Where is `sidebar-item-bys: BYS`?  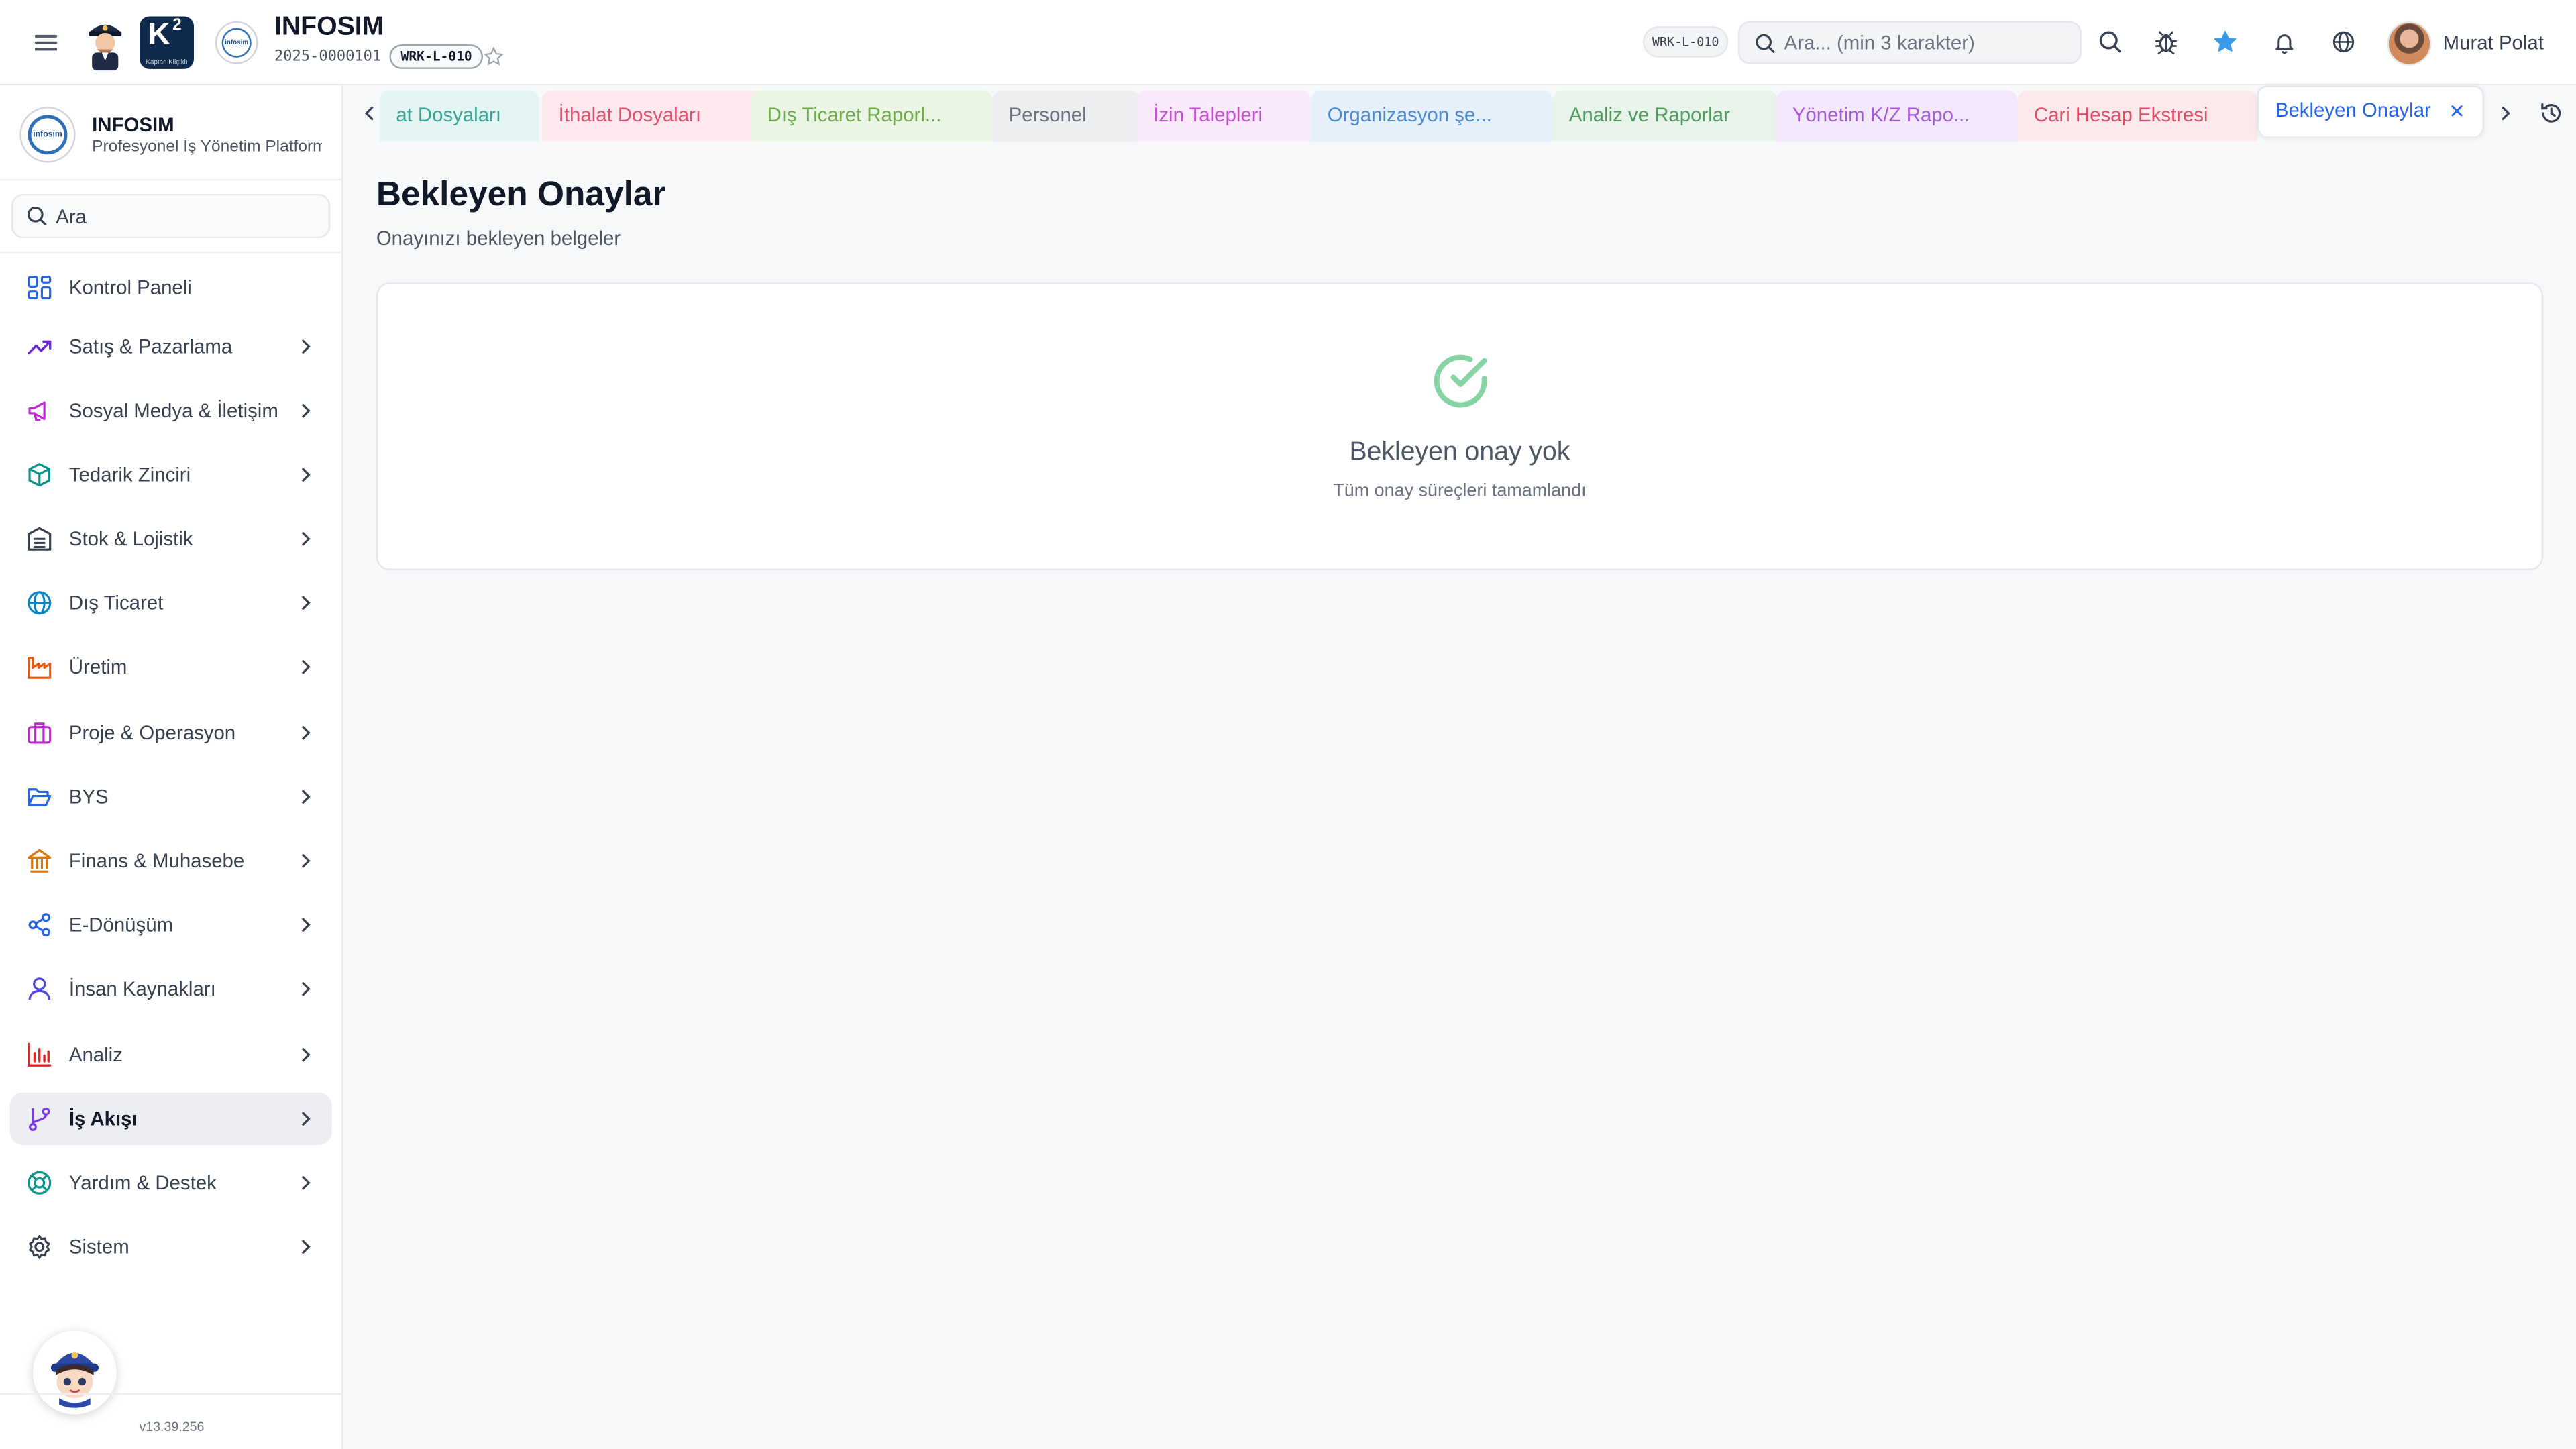
sidebar-item-bys: BYS is located at coordinates (171, 797).